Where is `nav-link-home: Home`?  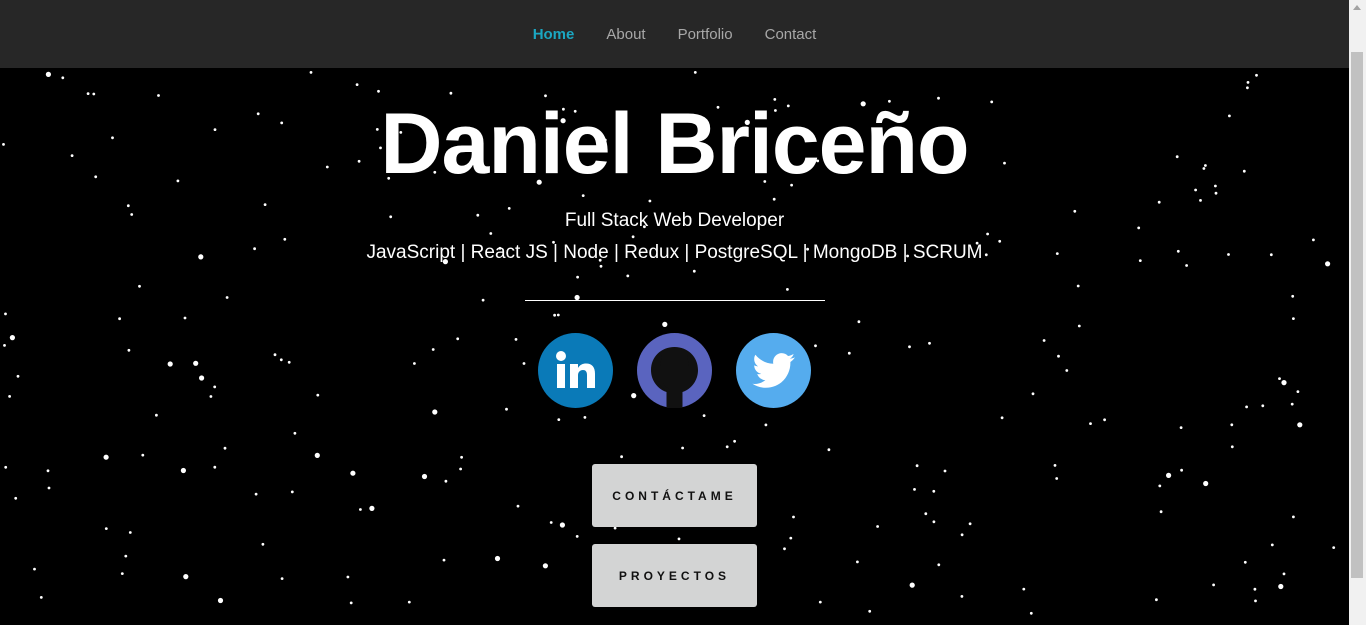 nav-link-home: Home is located at coordinates (554, 34).